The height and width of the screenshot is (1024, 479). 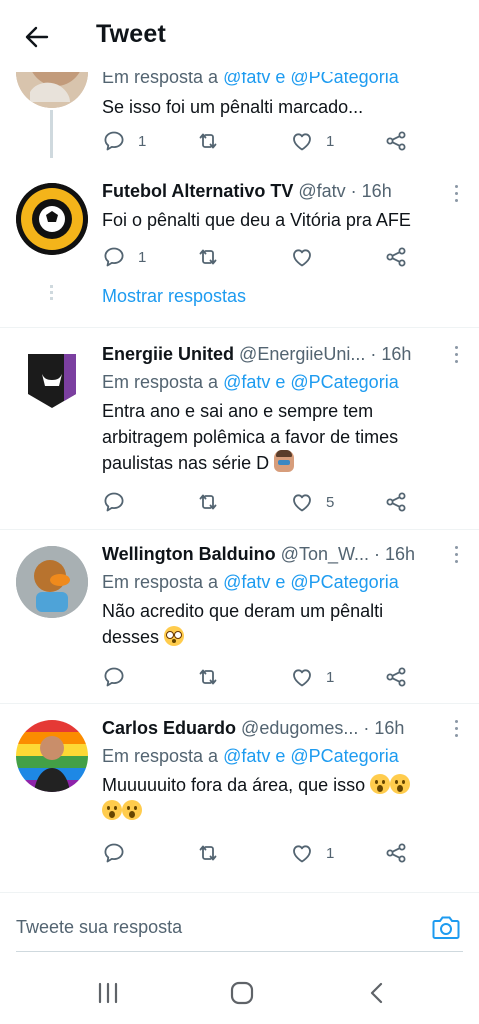 I want to click on tweet-actions: 1 1, so click(x=257, y=141).